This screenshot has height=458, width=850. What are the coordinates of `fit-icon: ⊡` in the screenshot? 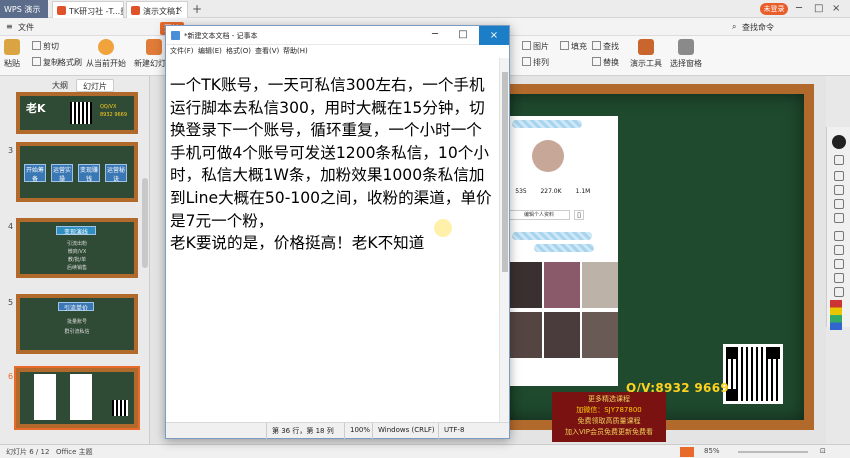 It's located at (823, 451).